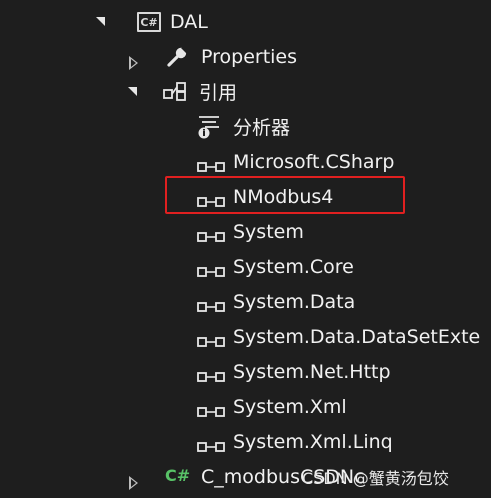  What do you see at coordinates (178, 58) in the screenshot?
I see `wrench-icon` at bounding box center [178, 58].